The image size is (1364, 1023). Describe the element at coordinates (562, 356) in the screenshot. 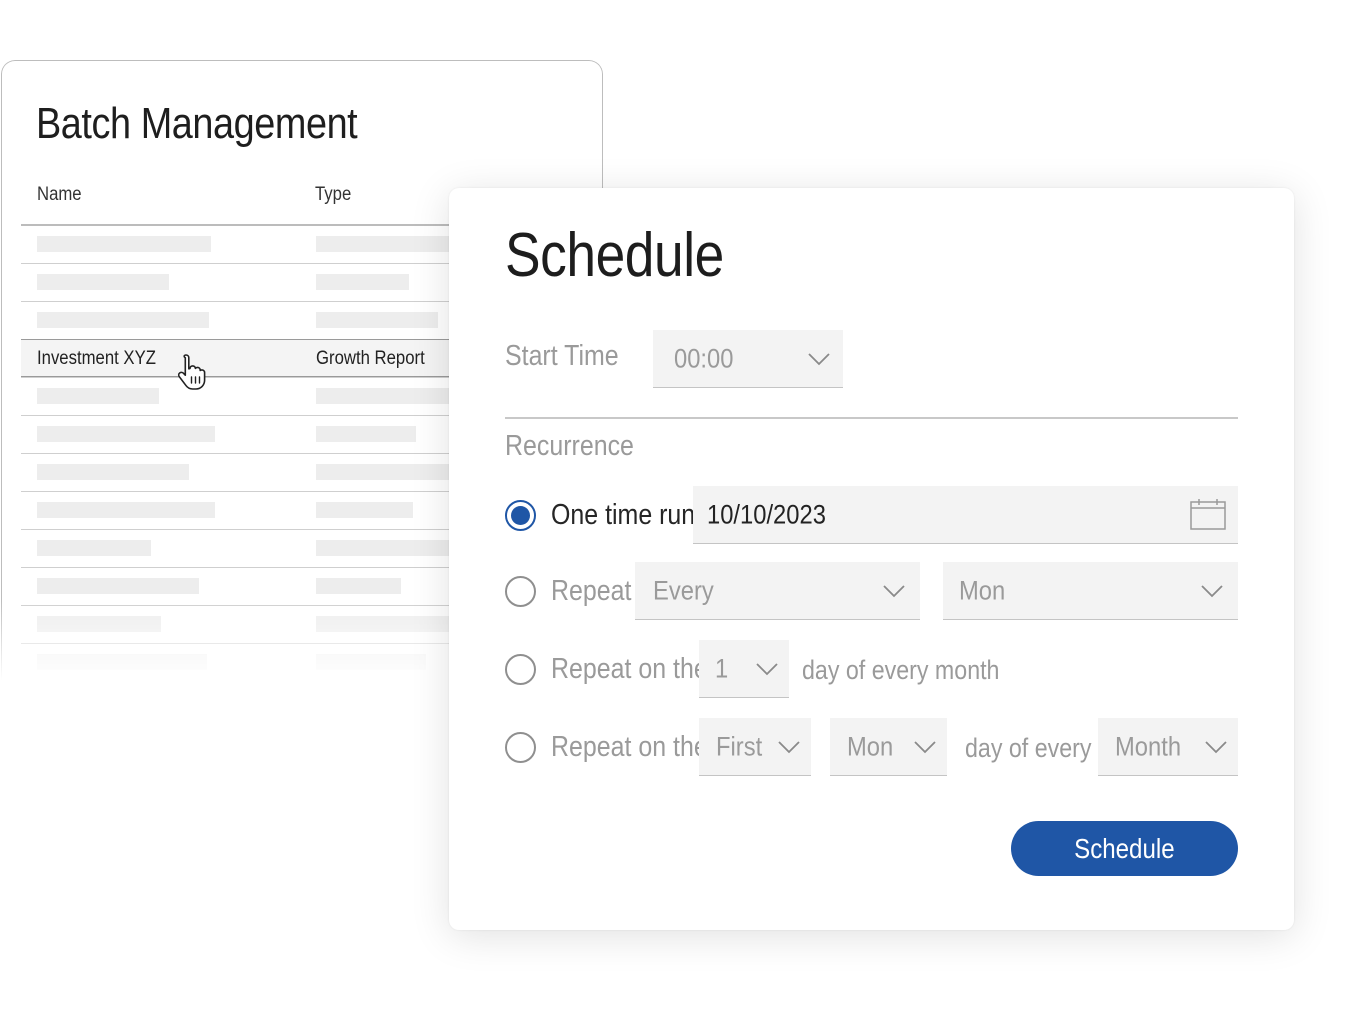

I see `start-time-label: Start Time` at that location.